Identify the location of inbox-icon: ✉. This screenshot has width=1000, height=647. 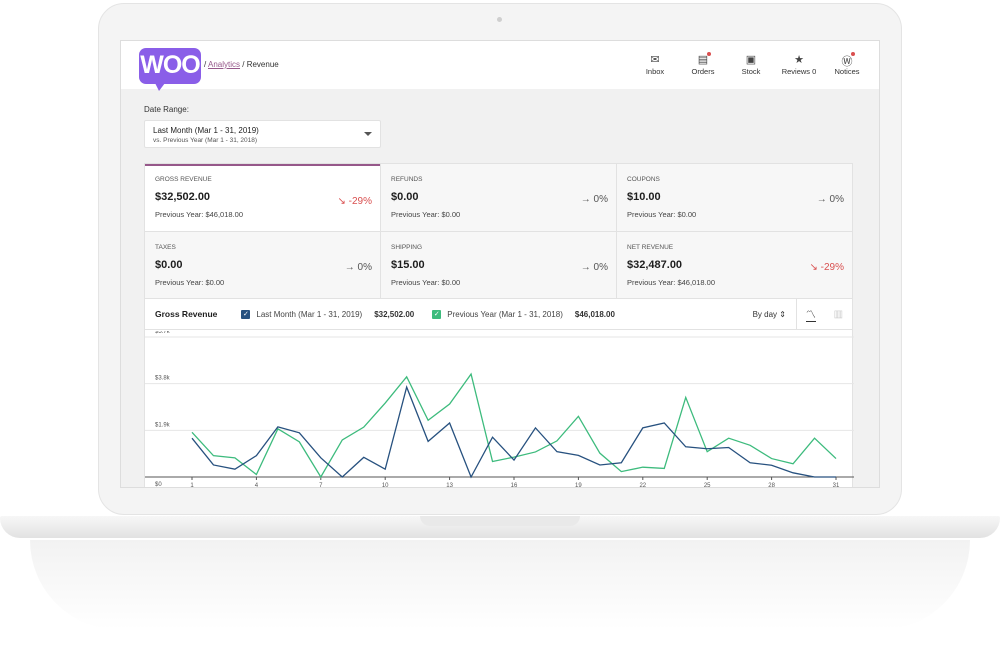
(655, 60).